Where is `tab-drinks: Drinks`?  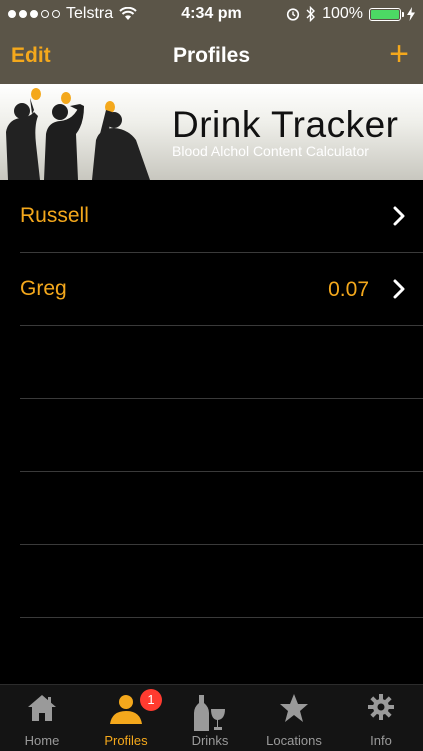
tab-drinks: Drinks is located at coordinates (210, 718).